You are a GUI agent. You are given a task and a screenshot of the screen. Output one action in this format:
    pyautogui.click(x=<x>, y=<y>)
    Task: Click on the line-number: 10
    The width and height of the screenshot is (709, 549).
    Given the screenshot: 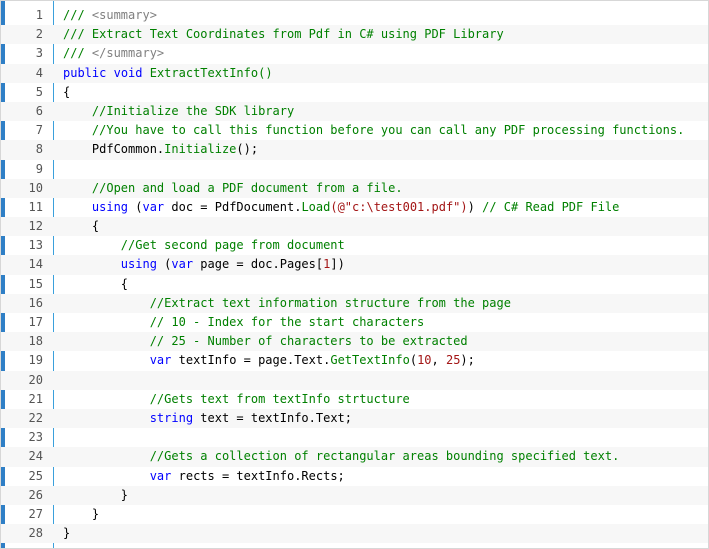 What is the action you would take?
    pyautogui.click(x=35, y=187)
    